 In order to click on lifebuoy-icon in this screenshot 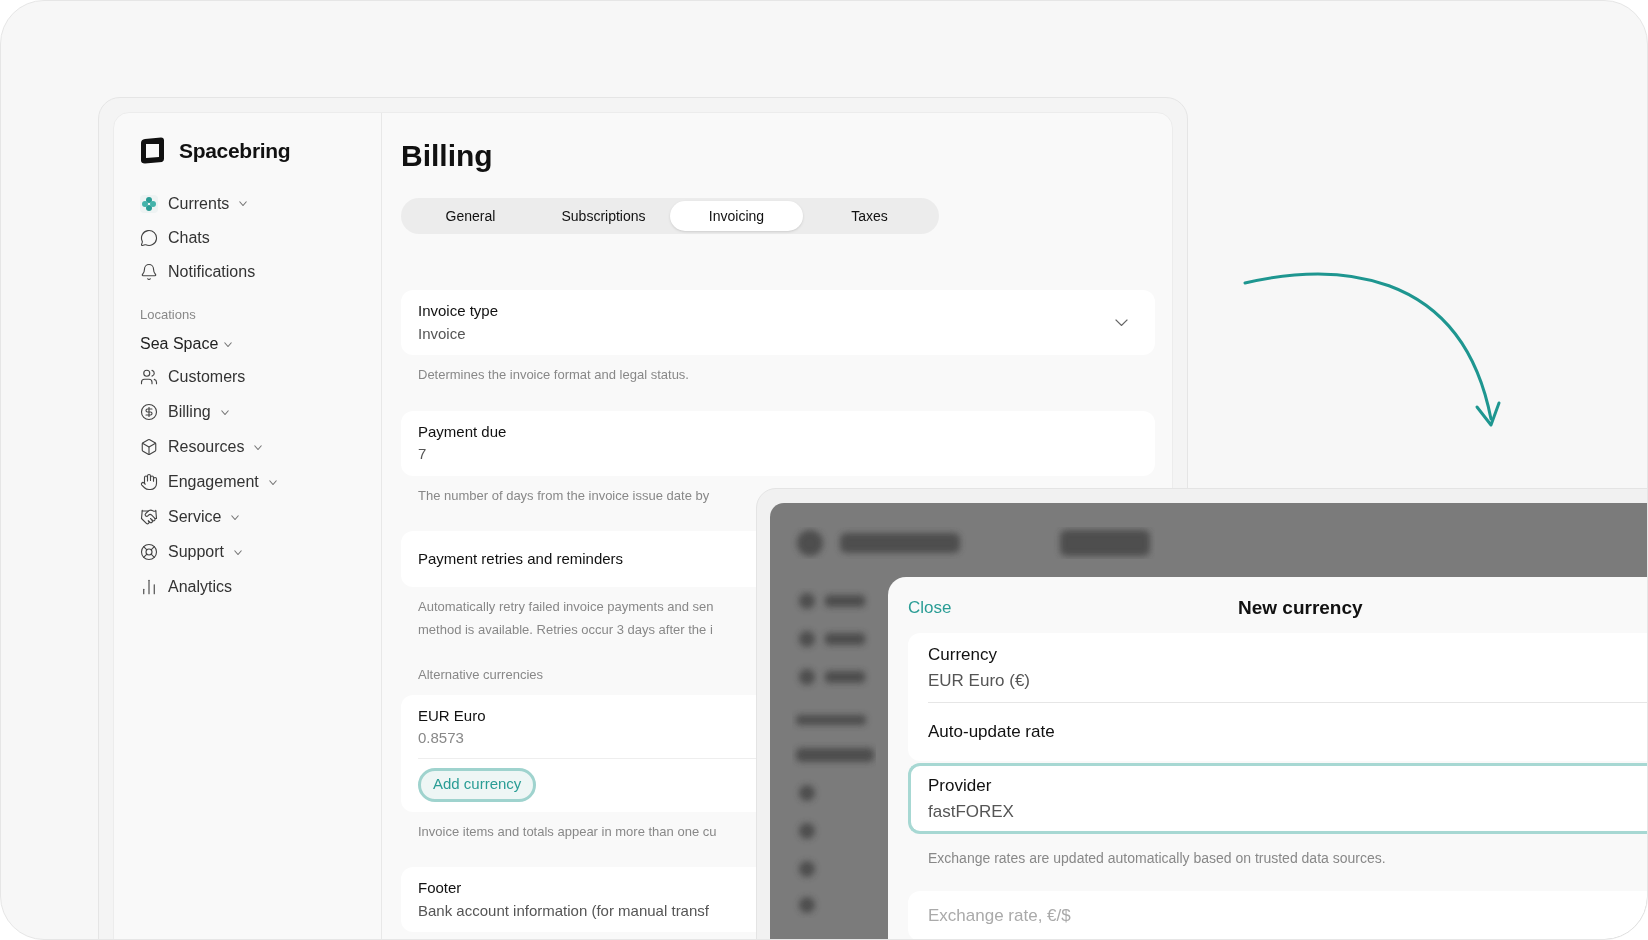, I will do `click(149, 552)`.